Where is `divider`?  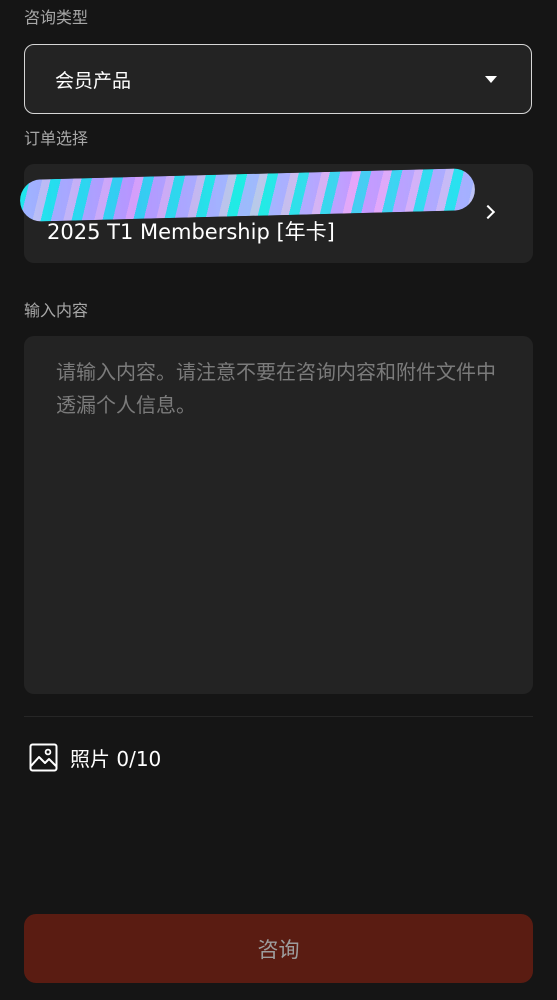
divider is located at coordinates (278, 716).